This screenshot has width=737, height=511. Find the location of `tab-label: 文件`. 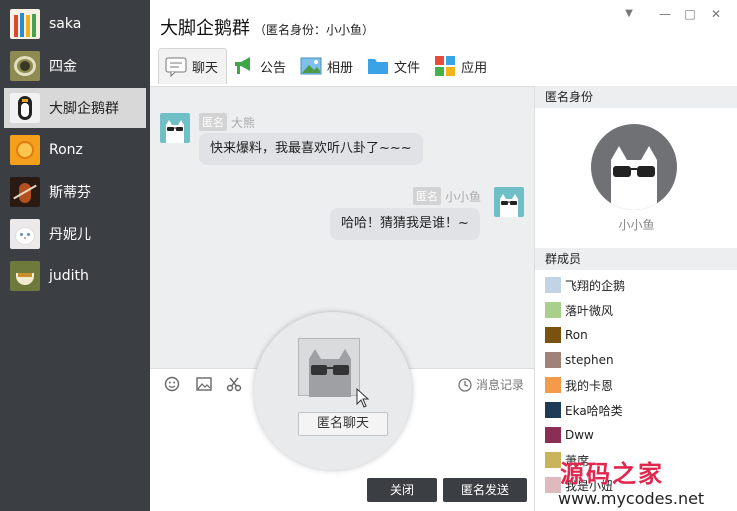

tab-label: 文件 is located at coordinates (407, 68).